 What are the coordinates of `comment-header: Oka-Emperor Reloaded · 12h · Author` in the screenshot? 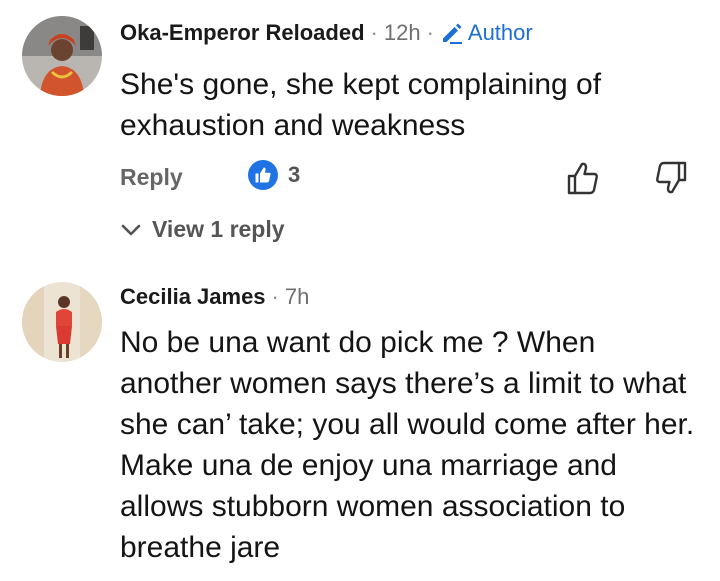 It's located at (326, 33).